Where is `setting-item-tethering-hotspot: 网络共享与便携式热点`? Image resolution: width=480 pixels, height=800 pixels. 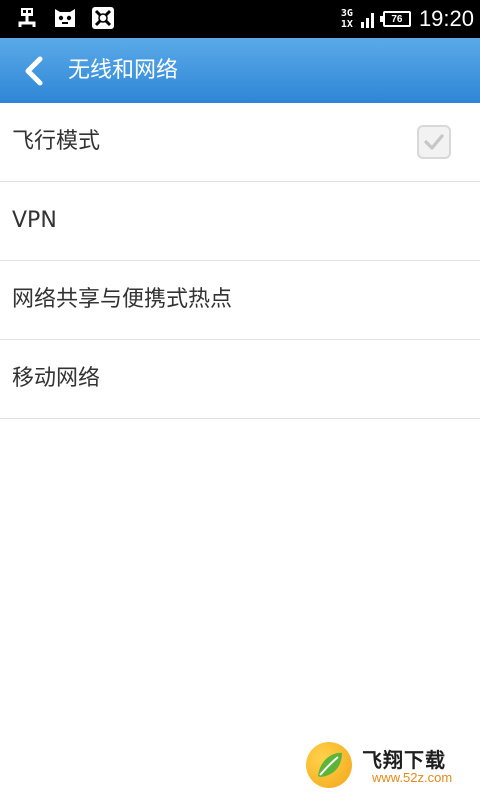
setting-item-tethering-hotspot: 网络共享与便携式热点 is located at coordinates (240, 300).